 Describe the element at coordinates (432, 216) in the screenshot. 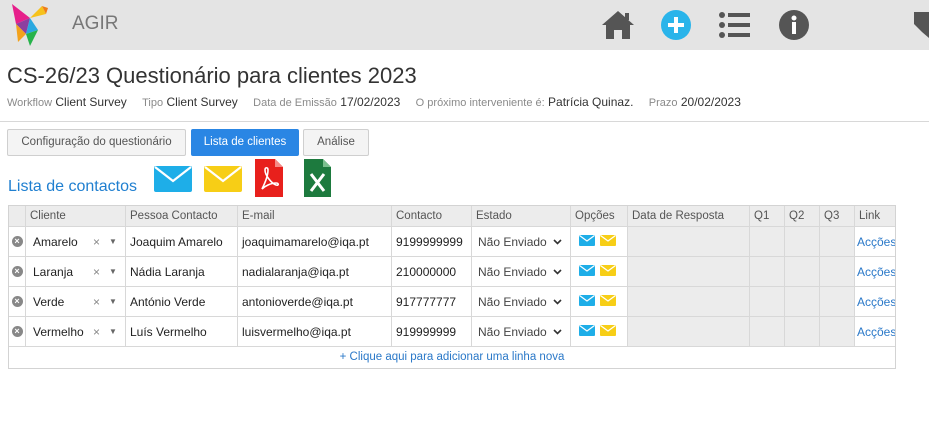

I see `header-contacto: Contacto` at that location.